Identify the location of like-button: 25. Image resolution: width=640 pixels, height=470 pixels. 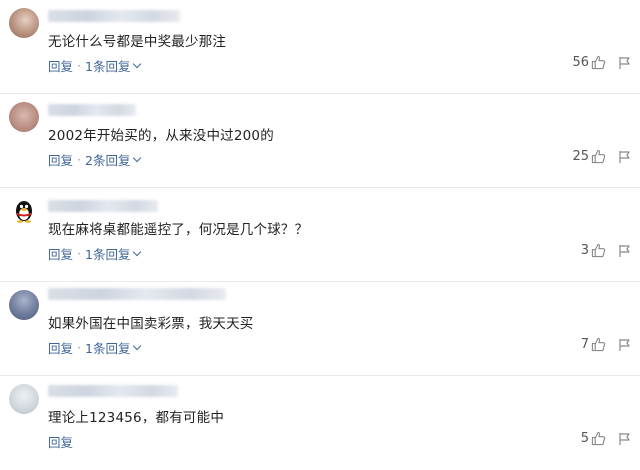
(589, 156).